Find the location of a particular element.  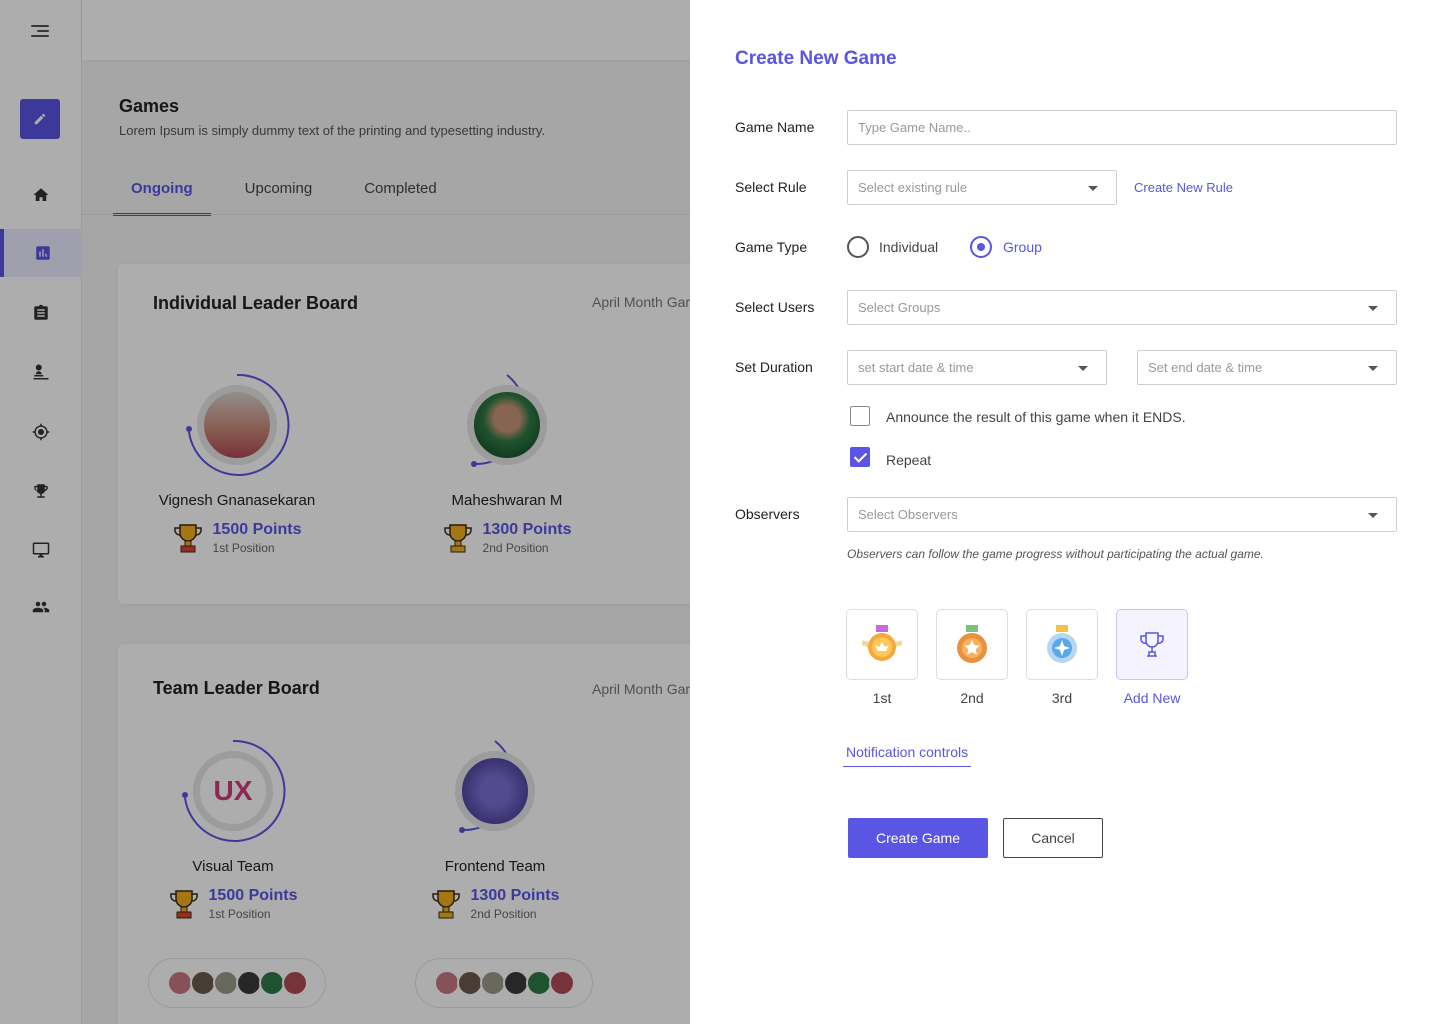

notification-controls-link: Notification controls is located at coordinates (907, 755).